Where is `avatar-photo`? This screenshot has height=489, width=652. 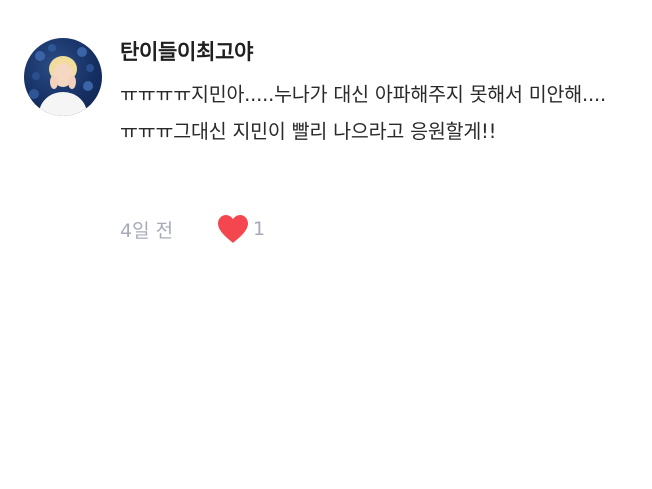 avatar-photo is located at coordinates (61, 80).